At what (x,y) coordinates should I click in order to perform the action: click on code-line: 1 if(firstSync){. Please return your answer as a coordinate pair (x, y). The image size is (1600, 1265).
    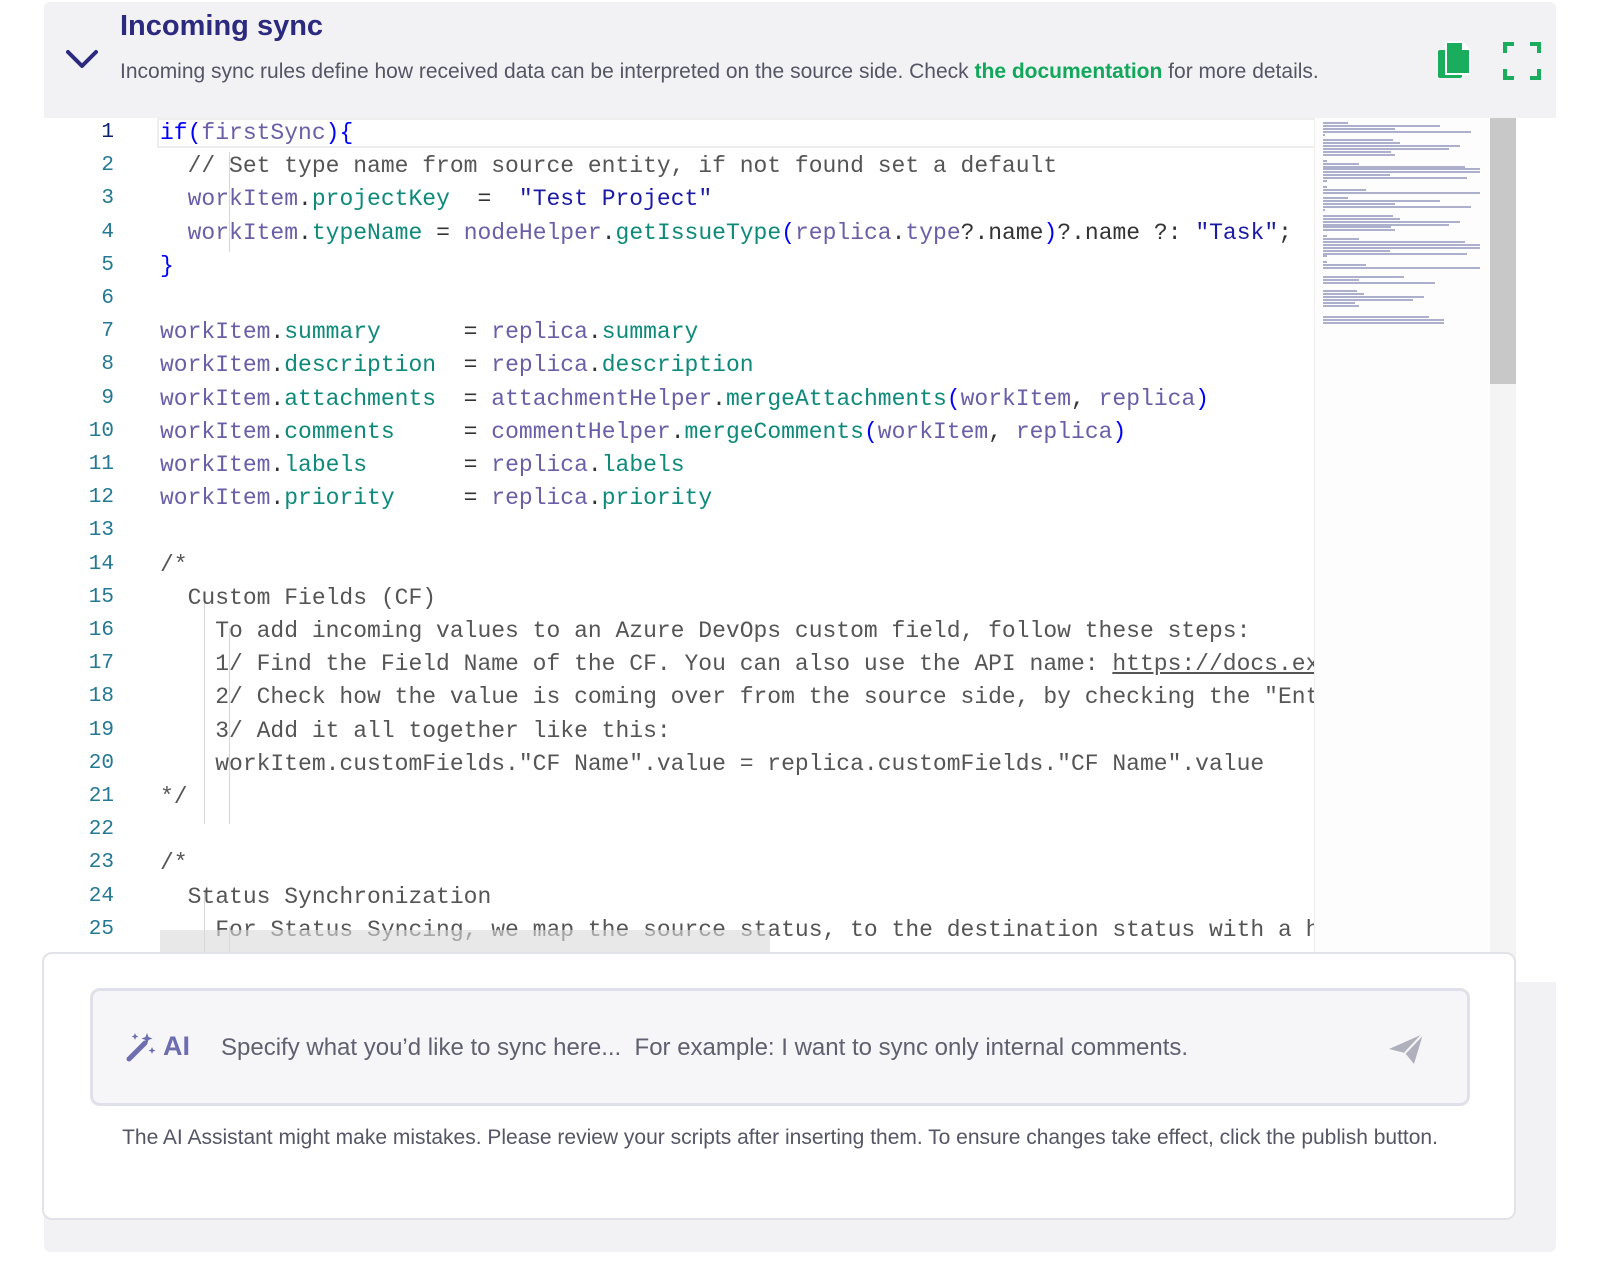
    Looking at the image, I should click on (703, 134).